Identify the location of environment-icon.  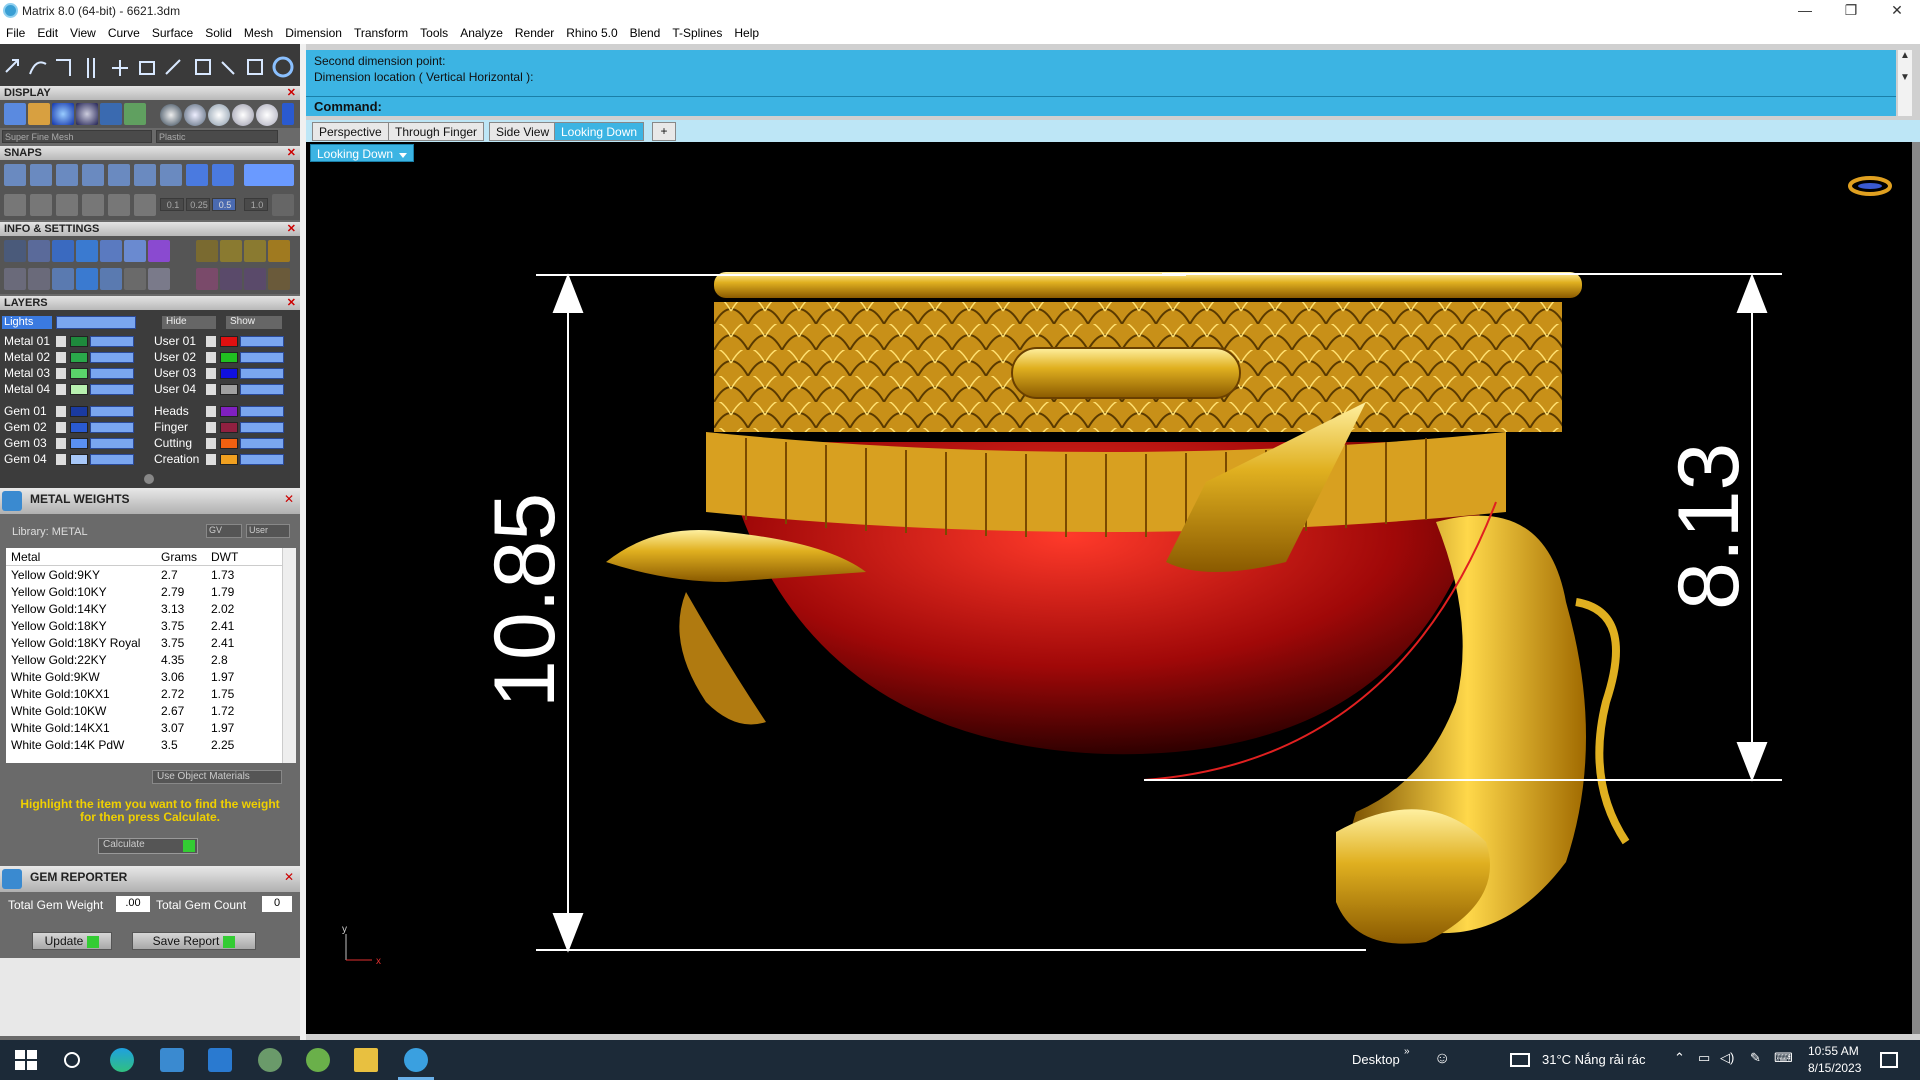
(111, 114).